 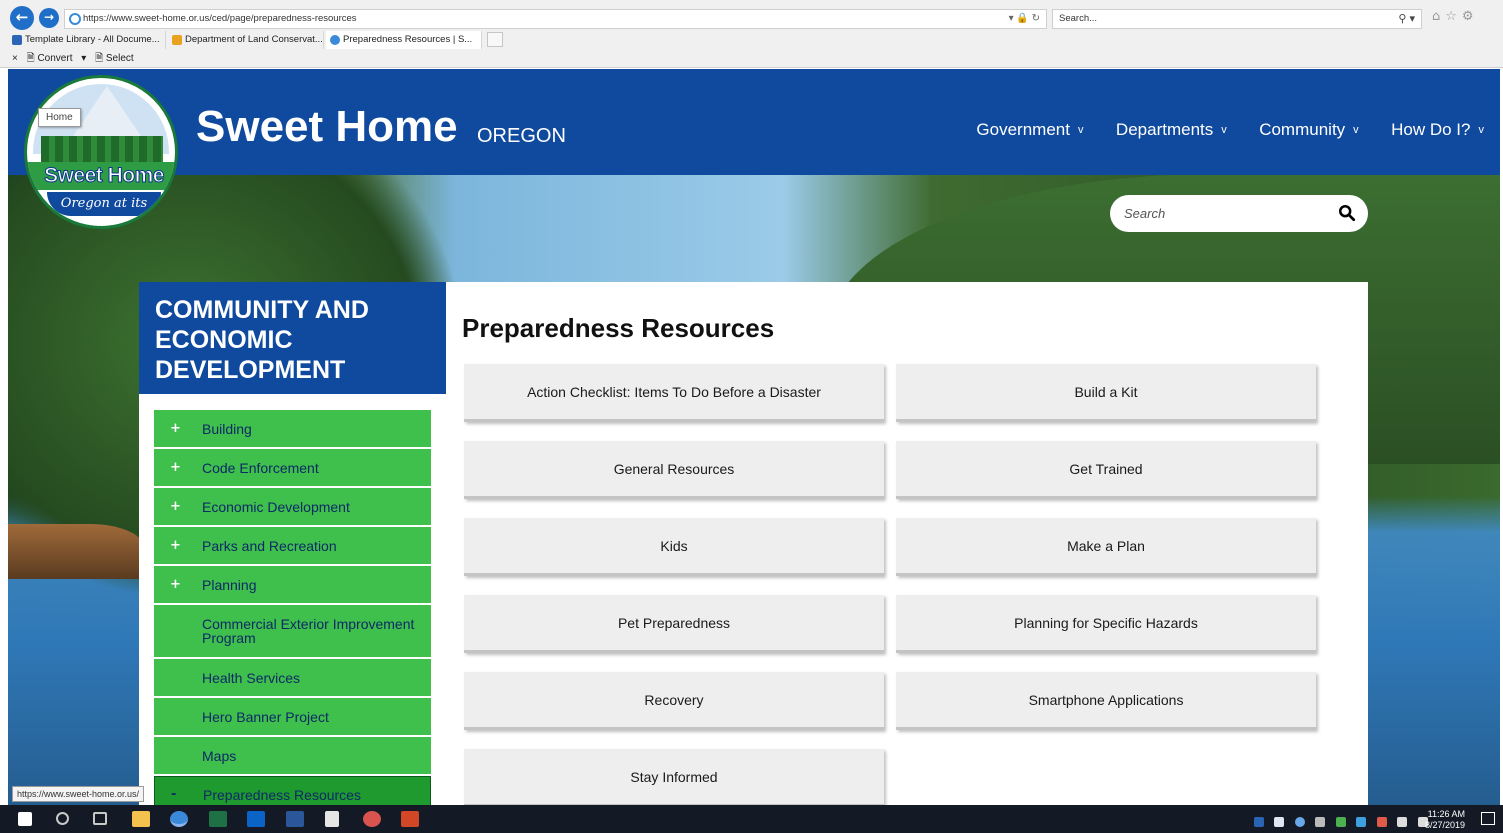 I want to click on resource-button-stay-informed: Stay Informed, so click(x=674, y=777).